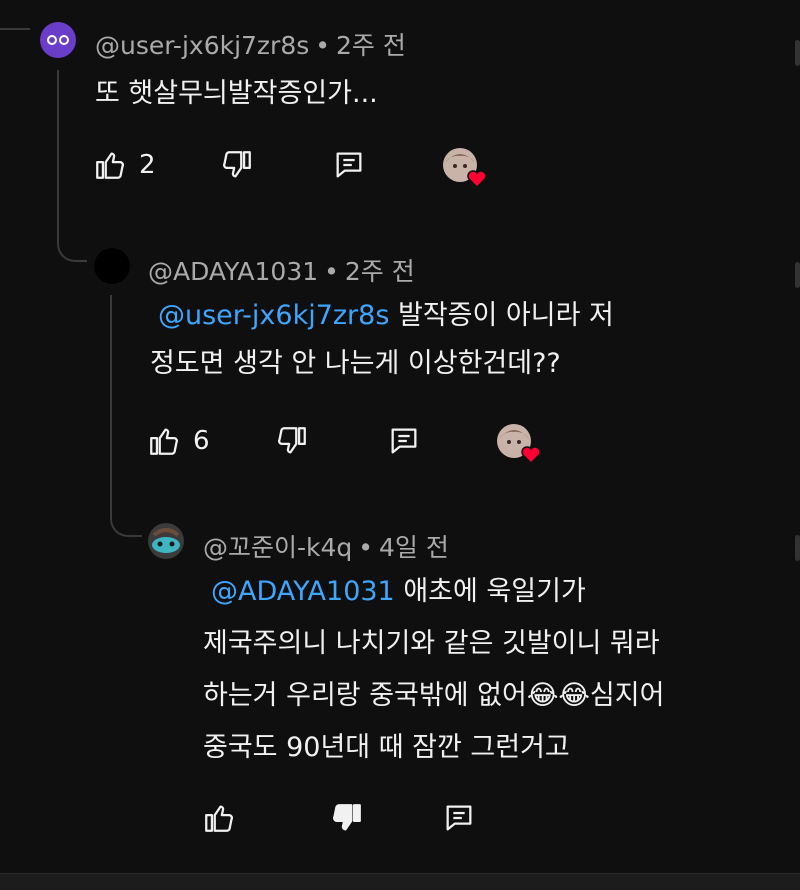 This screenshot has width=800, height=890. Describe the element at coordinates (126, 416) in the screenshot. I see `thread-line-reply` at that location.